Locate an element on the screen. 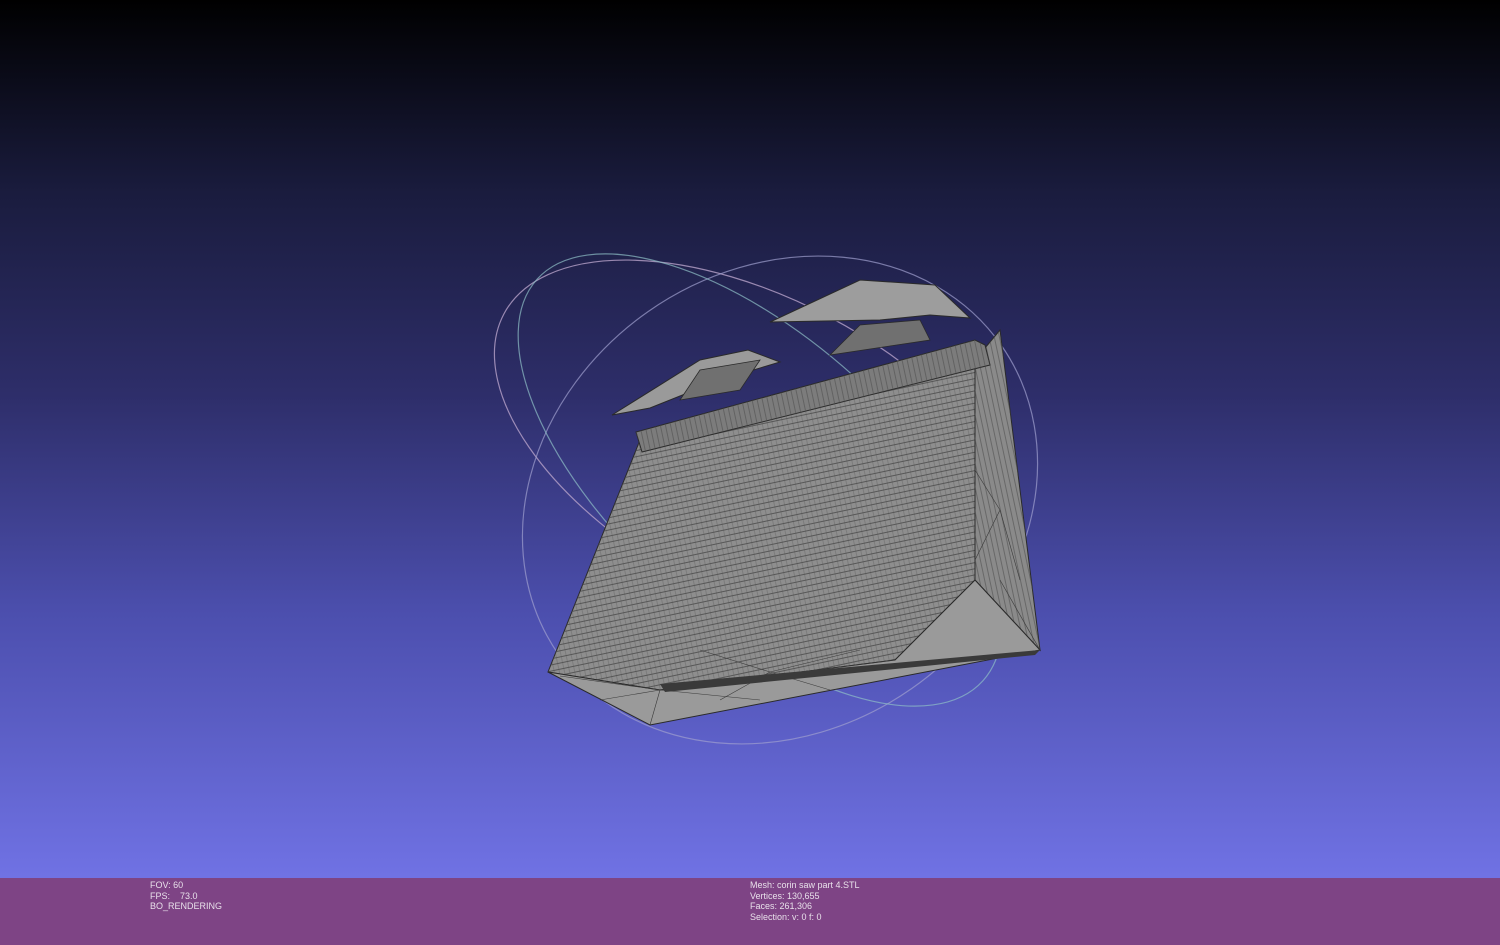 This screenshot has height=945, width=1500. fov-label: FOV: 60 is located at coordinates (167, 885).